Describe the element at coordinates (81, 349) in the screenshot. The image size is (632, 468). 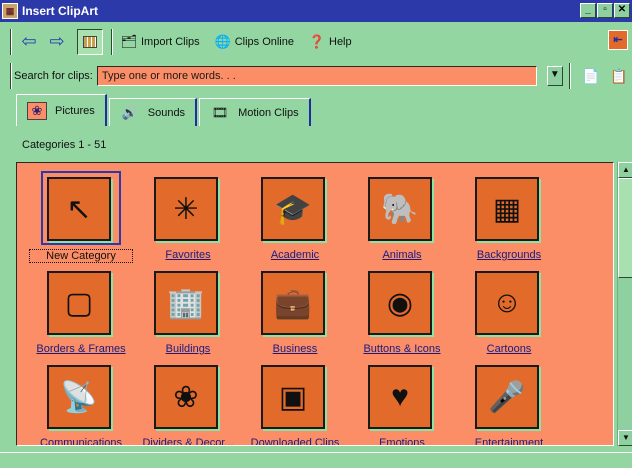
I see `category-label: Borders & Frames` at that location.